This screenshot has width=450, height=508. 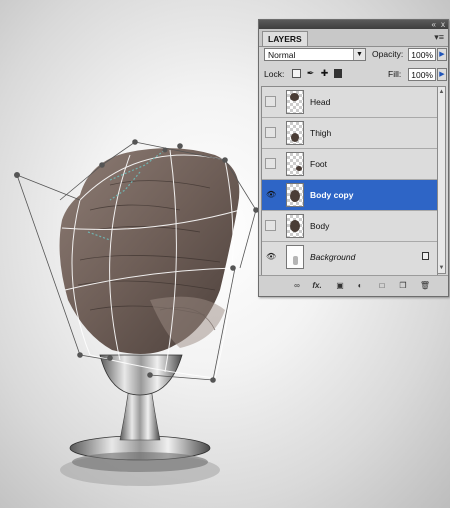 What do you see at coordinates (282, 55) in the screenshot?
I see `blend-mode-value: Normal` at bounding box center [282, 55].